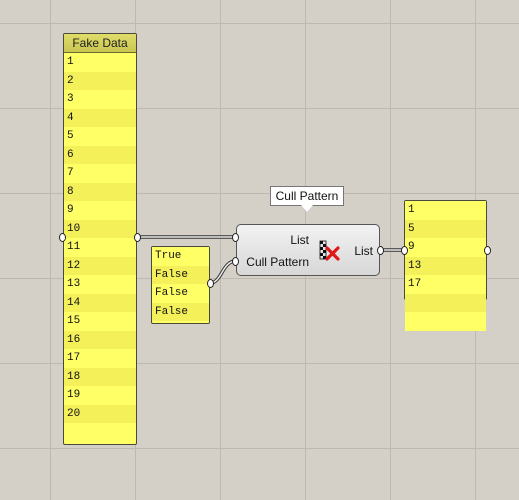  Describe the element at coordinates (180, 256) in the screenshot. I see `panel-row: True` at that location.